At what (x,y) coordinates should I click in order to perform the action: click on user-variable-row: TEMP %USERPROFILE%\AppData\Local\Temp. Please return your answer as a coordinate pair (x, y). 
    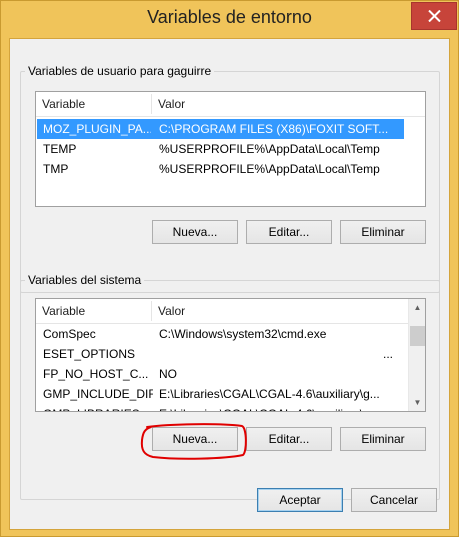
    Looking at the image, I should click on (220, 149).